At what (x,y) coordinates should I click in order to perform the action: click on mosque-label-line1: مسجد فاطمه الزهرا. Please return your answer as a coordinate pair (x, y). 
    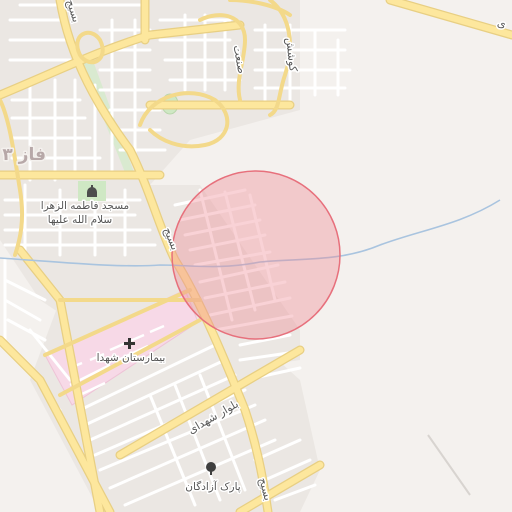
    Looking at the image, I should click on (85, 206).